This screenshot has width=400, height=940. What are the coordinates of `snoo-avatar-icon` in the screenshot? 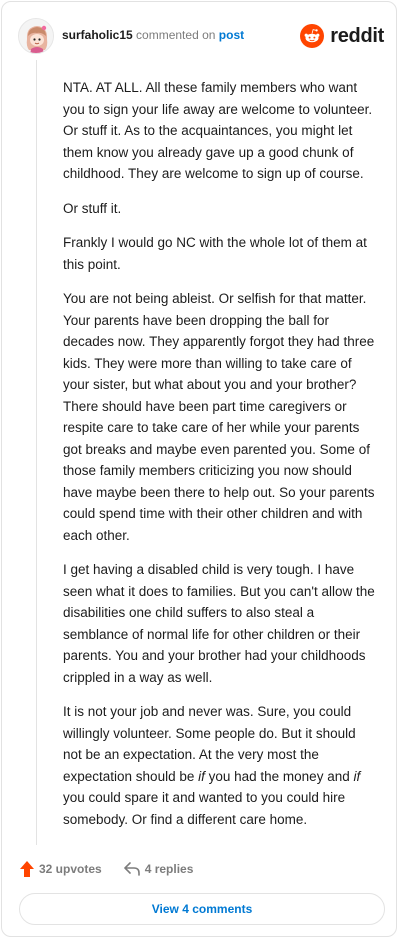 It's located at (36, 36).